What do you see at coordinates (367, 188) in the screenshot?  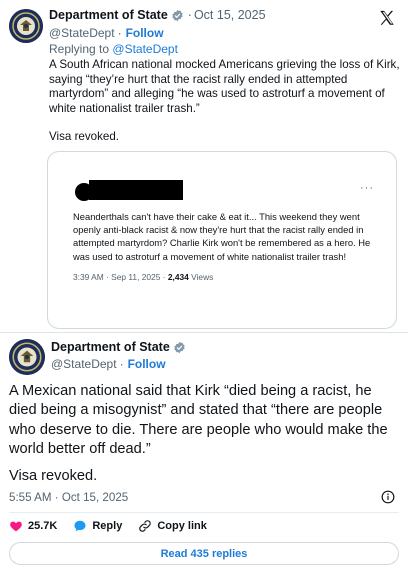 I see `more-options-icon: ···` at bounding box center [367, 188].